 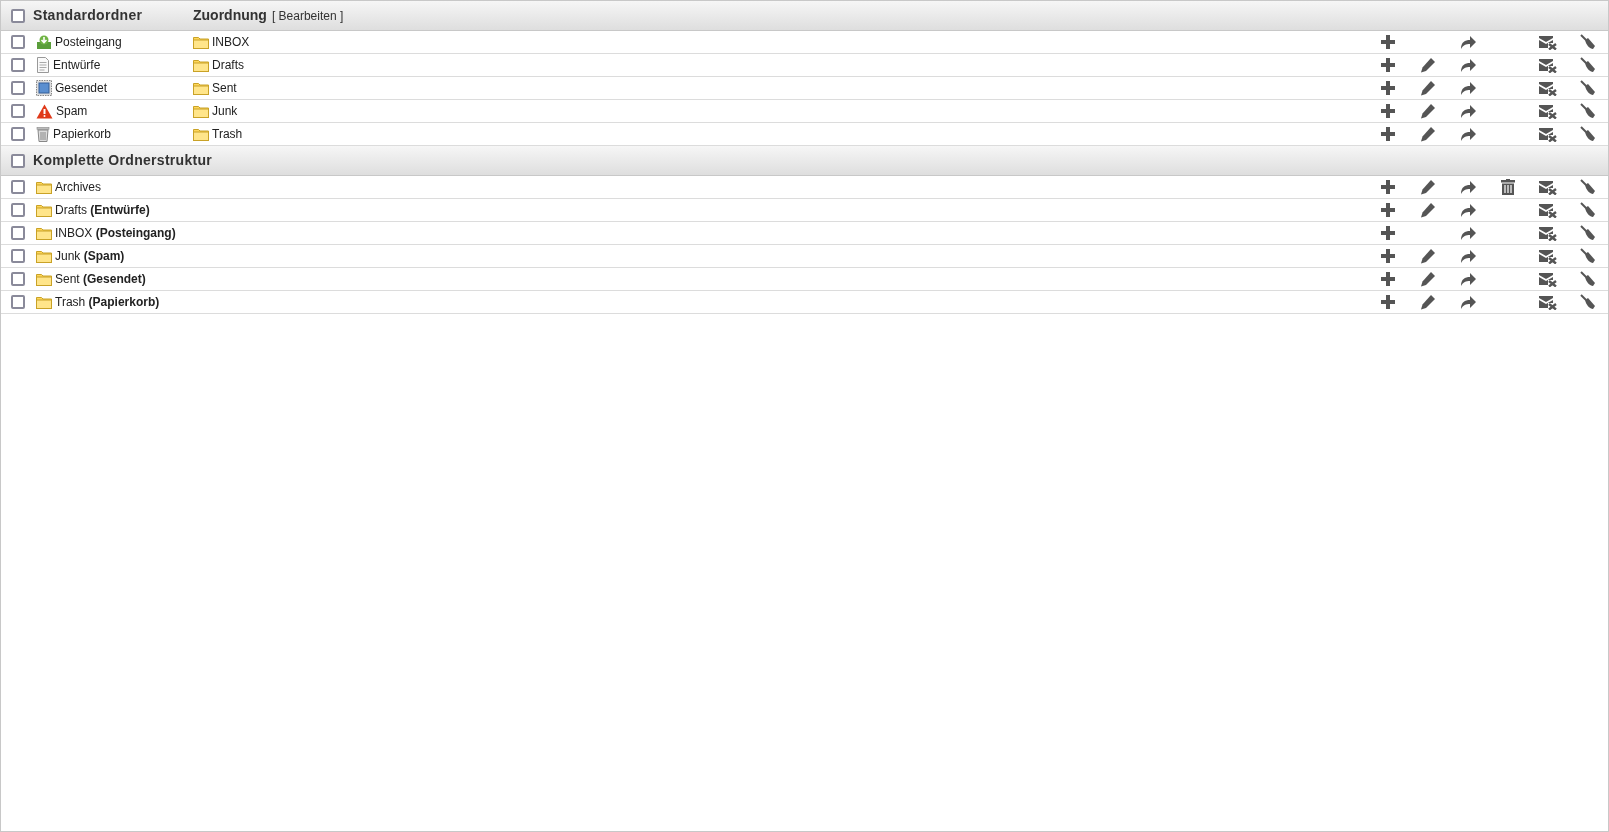 I want to click on folder-name: Drafts, so click(x=228, y=65).